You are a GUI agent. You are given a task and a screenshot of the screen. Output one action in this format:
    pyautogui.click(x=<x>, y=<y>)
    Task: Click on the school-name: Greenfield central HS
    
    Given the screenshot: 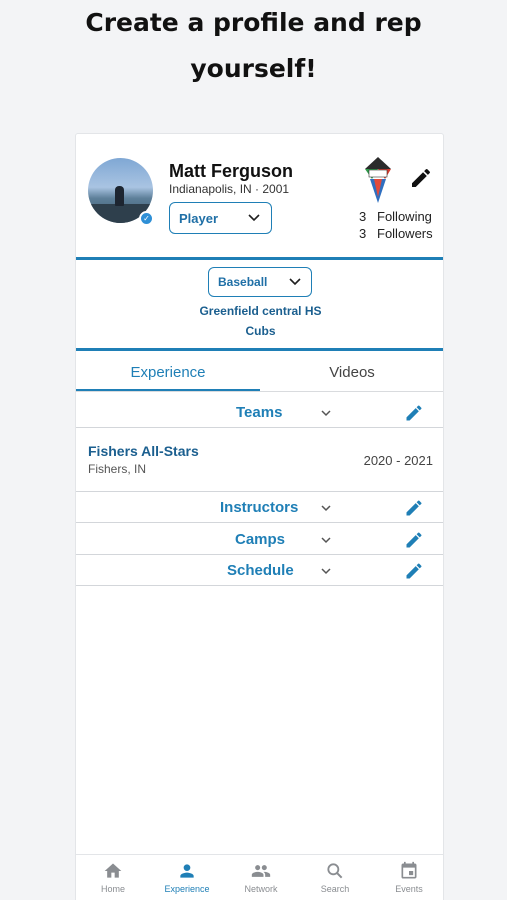 What is the action you would take?
    pyautogui.click(x=260, y=311)
    